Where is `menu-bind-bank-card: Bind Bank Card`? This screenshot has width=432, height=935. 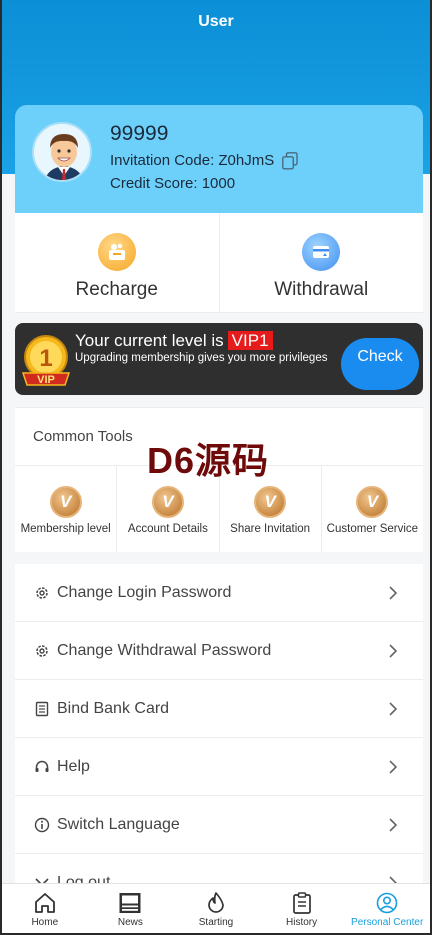 menu-bind-bank-card: Bind Bank Card is located at coordinates (219, 709).